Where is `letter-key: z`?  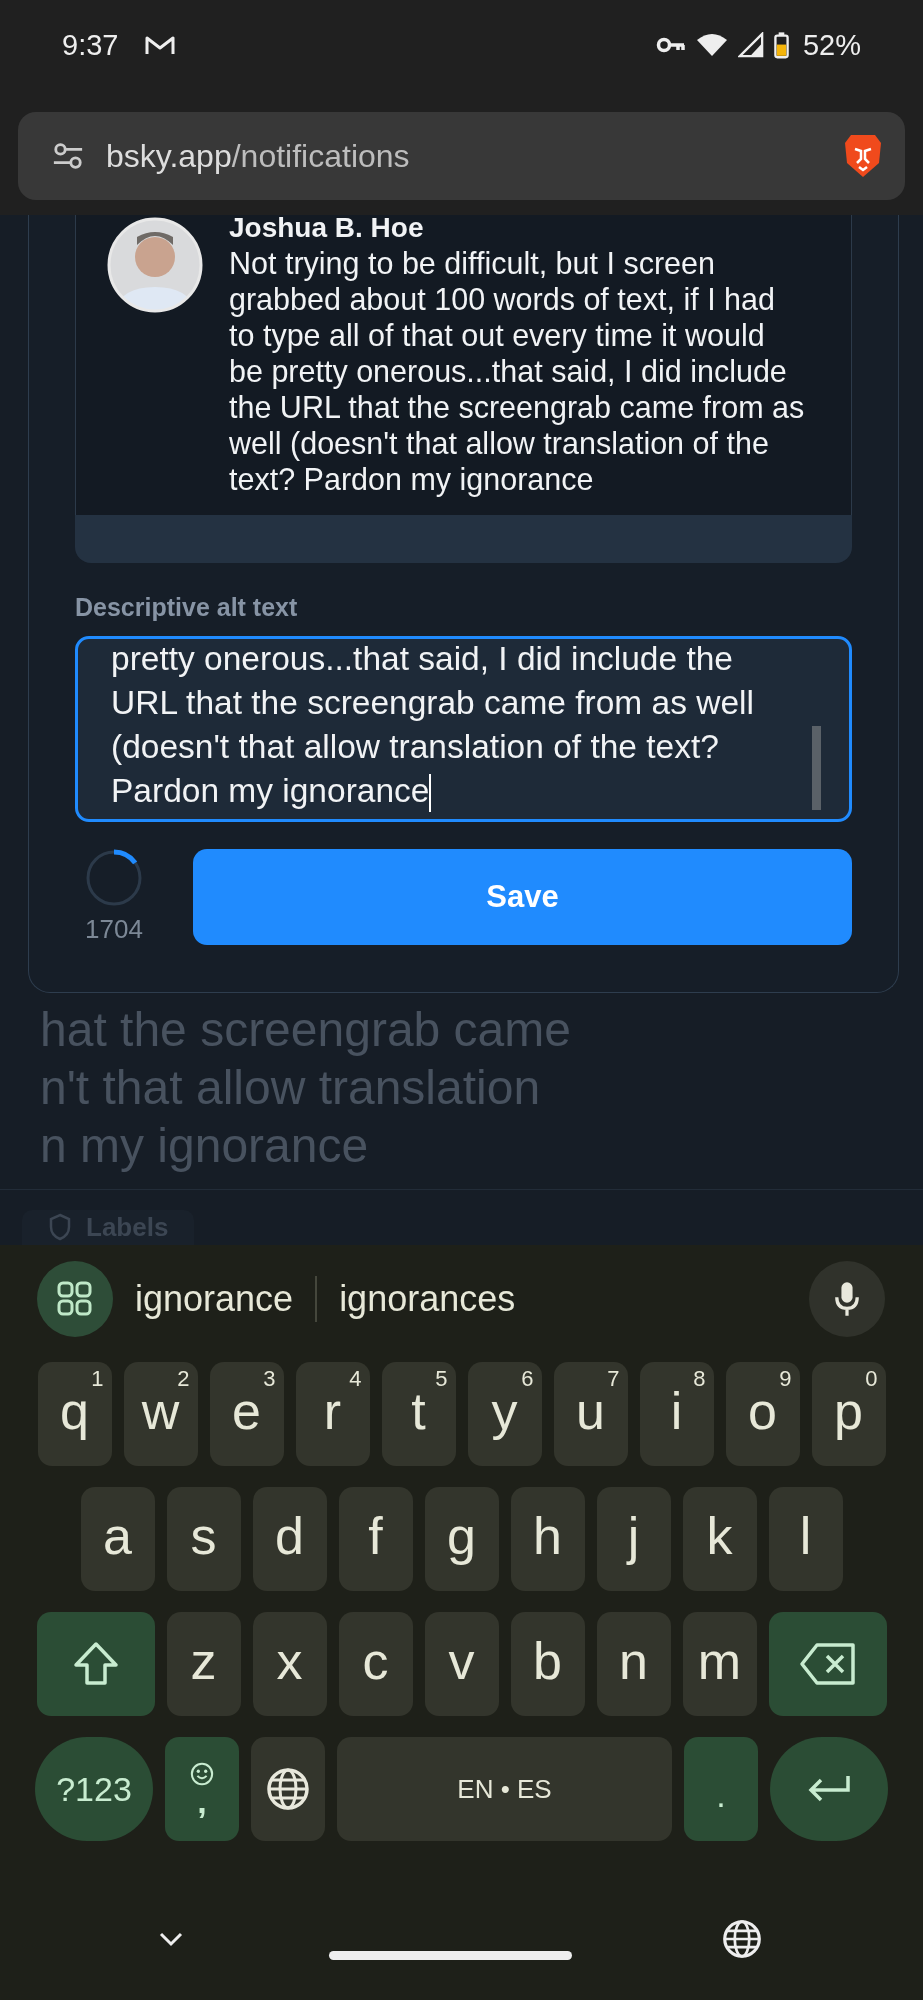 letter-key: z is located at coordinates (203, 1664).